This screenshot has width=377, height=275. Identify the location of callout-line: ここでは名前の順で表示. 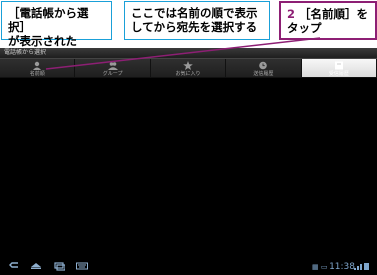
(194, 13).